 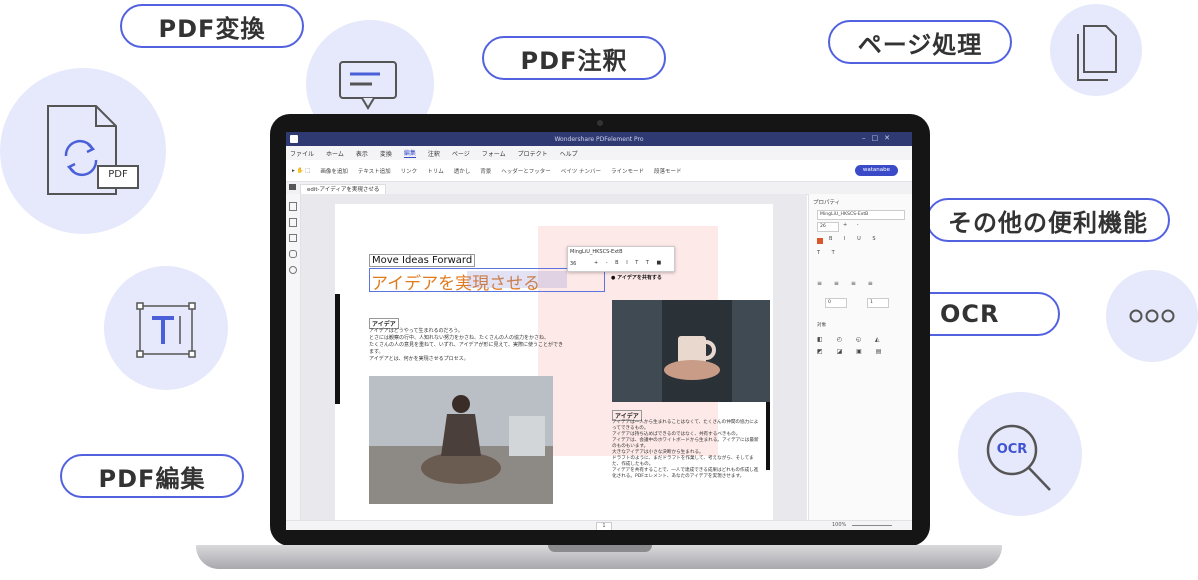 What do you see at coordinates (435, 171) in the screenshot?
I see `tool-trim: トリム` at bounding box center [435, 171].